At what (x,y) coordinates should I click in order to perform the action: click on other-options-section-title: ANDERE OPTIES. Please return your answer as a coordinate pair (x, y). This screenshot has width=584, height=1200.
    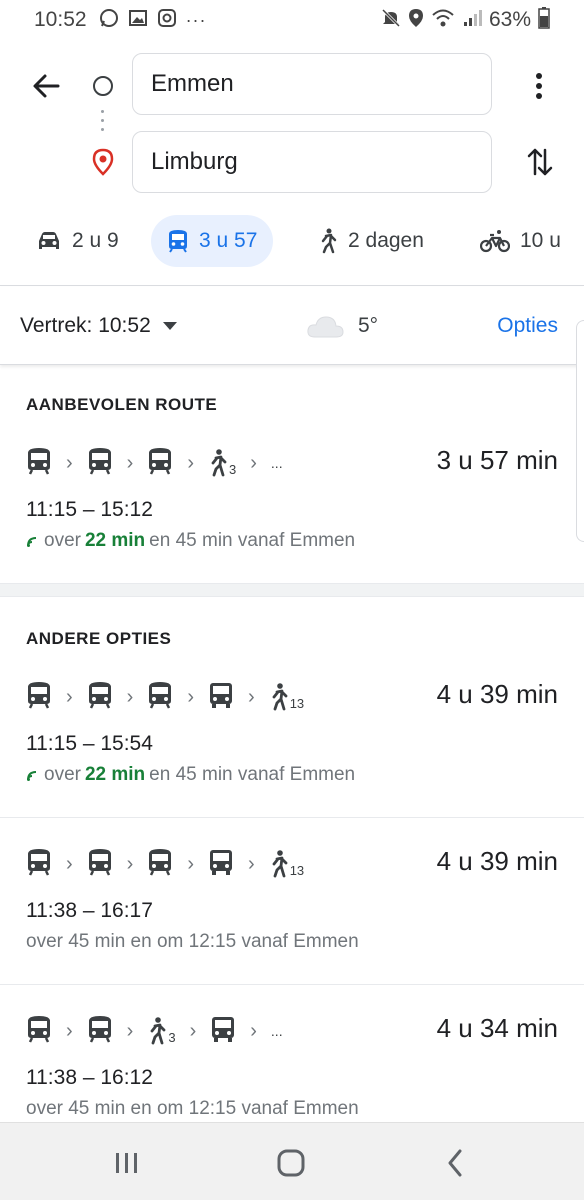
    Looking at the image, I should click on (99, 638).